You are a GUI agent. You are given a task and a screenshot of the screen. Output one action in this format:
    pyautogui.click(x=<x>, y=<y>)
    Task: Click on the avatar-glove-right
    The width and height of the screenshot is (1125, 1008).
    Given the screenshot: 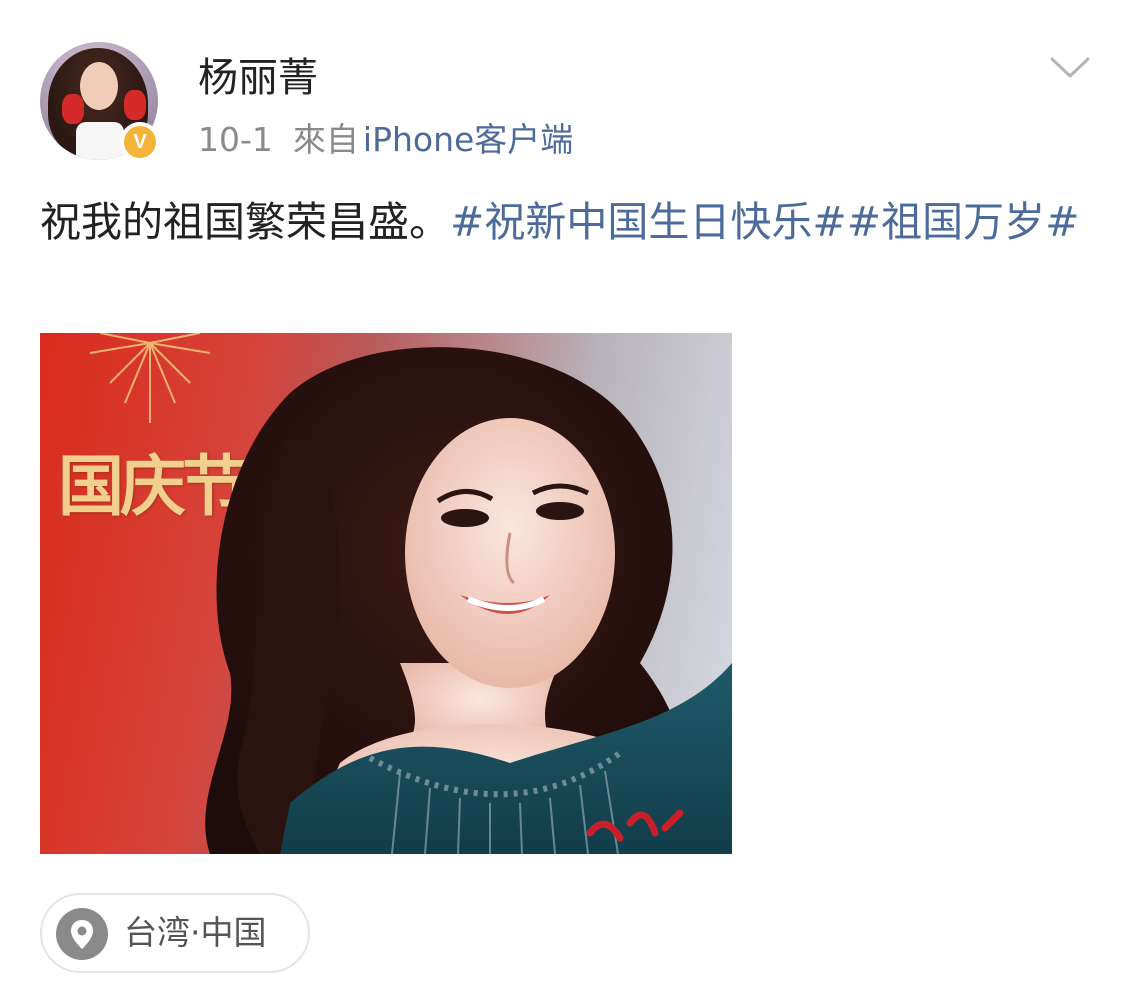 What is the action you would take?
    pyautogui.click(x=135, y=105)
    